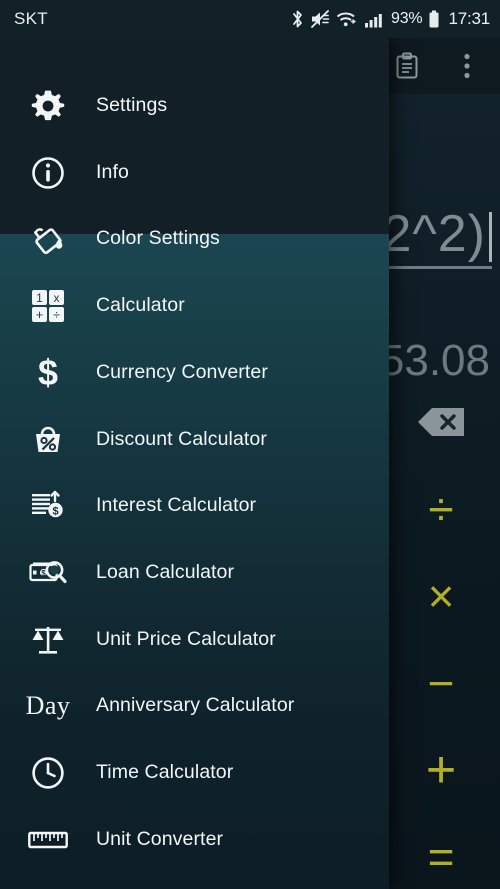 The image size is (500, 889). I want to click on drawer-item-settings: Settings, so click(194, 105).